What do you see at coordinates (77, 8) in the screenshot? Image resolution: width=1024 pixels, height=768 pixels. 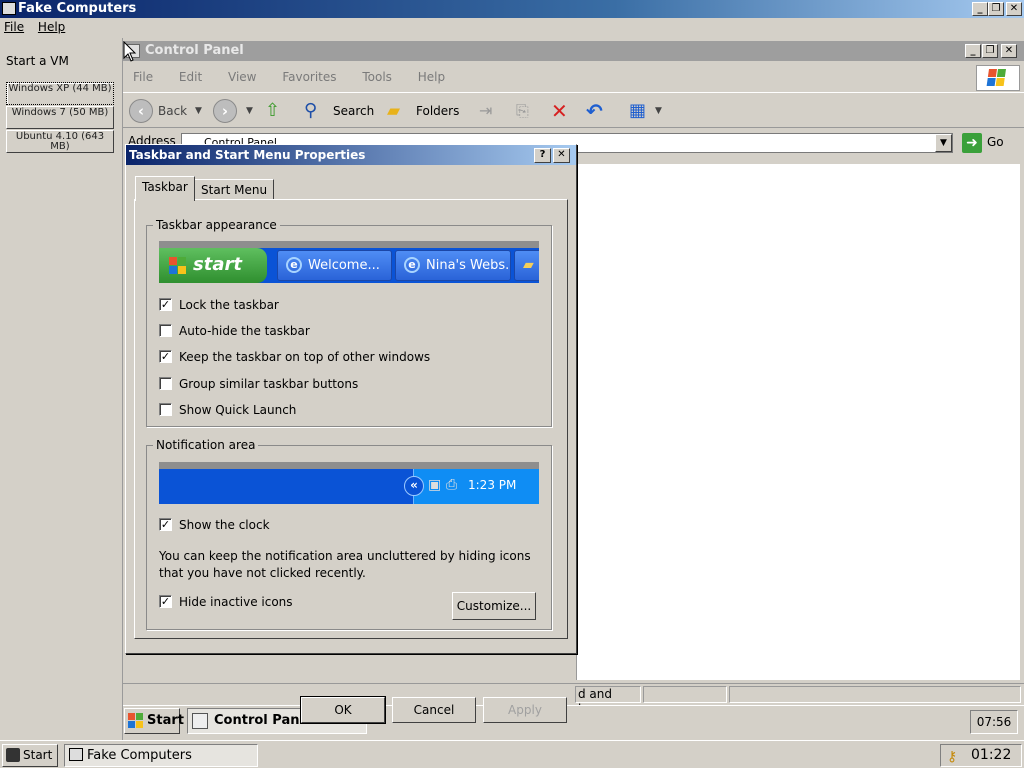 I see `host-title: Fake Computers` at bounding box center [77, 8].